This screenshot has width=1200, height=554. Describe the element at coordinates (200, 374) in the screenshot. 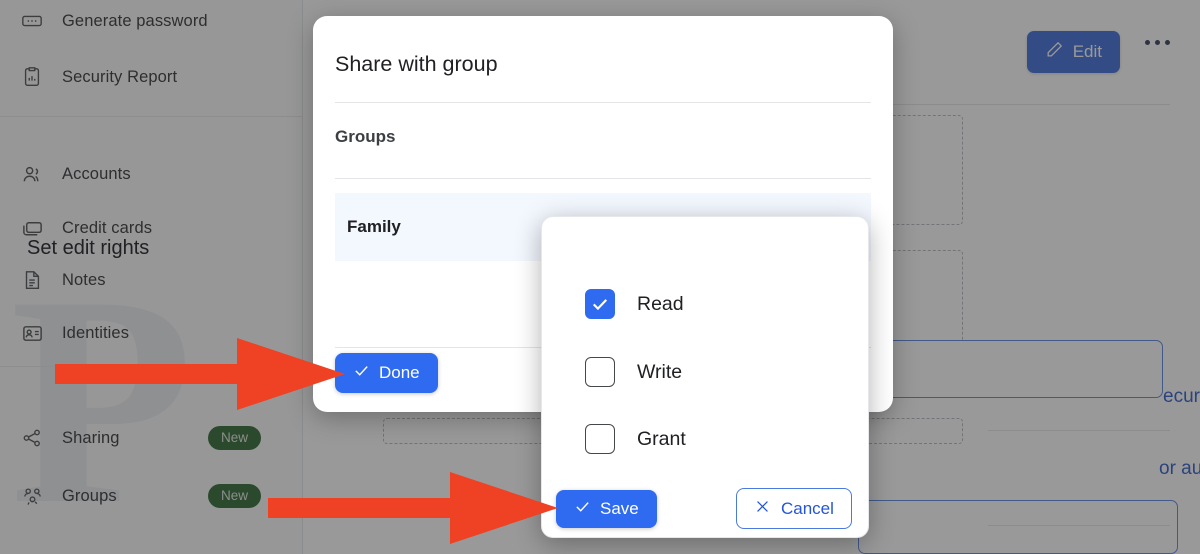

I see `annotation-arrow-done` at that location.